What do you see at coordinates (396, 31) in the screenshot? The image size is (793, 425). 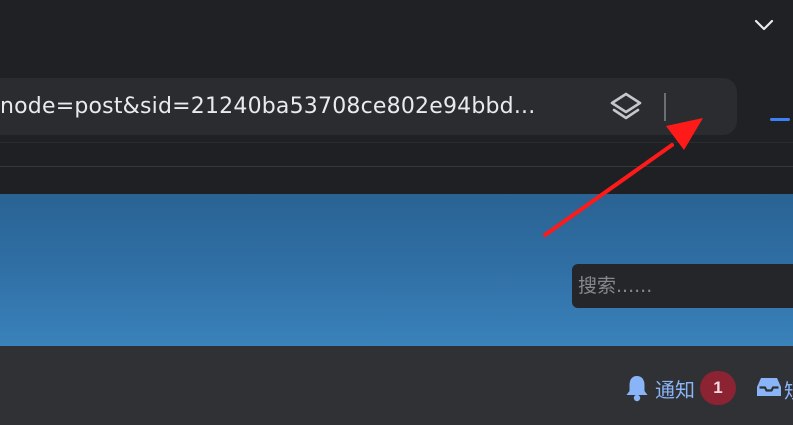 I see `browser-title-bar` at bounding box center [396, 31].